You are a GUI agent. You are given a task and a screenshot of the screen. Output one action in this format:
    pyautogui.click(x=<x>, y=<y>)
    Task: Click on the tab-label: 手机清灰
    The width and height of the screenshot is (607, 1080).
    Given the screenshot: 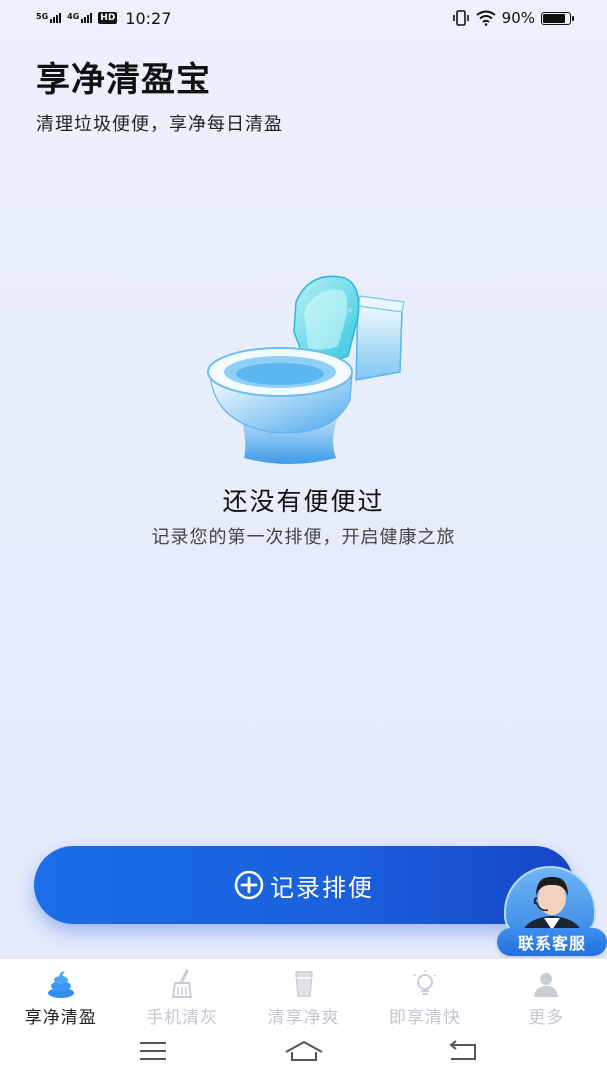 What is the action you would take?
    pyautogui.click(x=182, y=1018)
    